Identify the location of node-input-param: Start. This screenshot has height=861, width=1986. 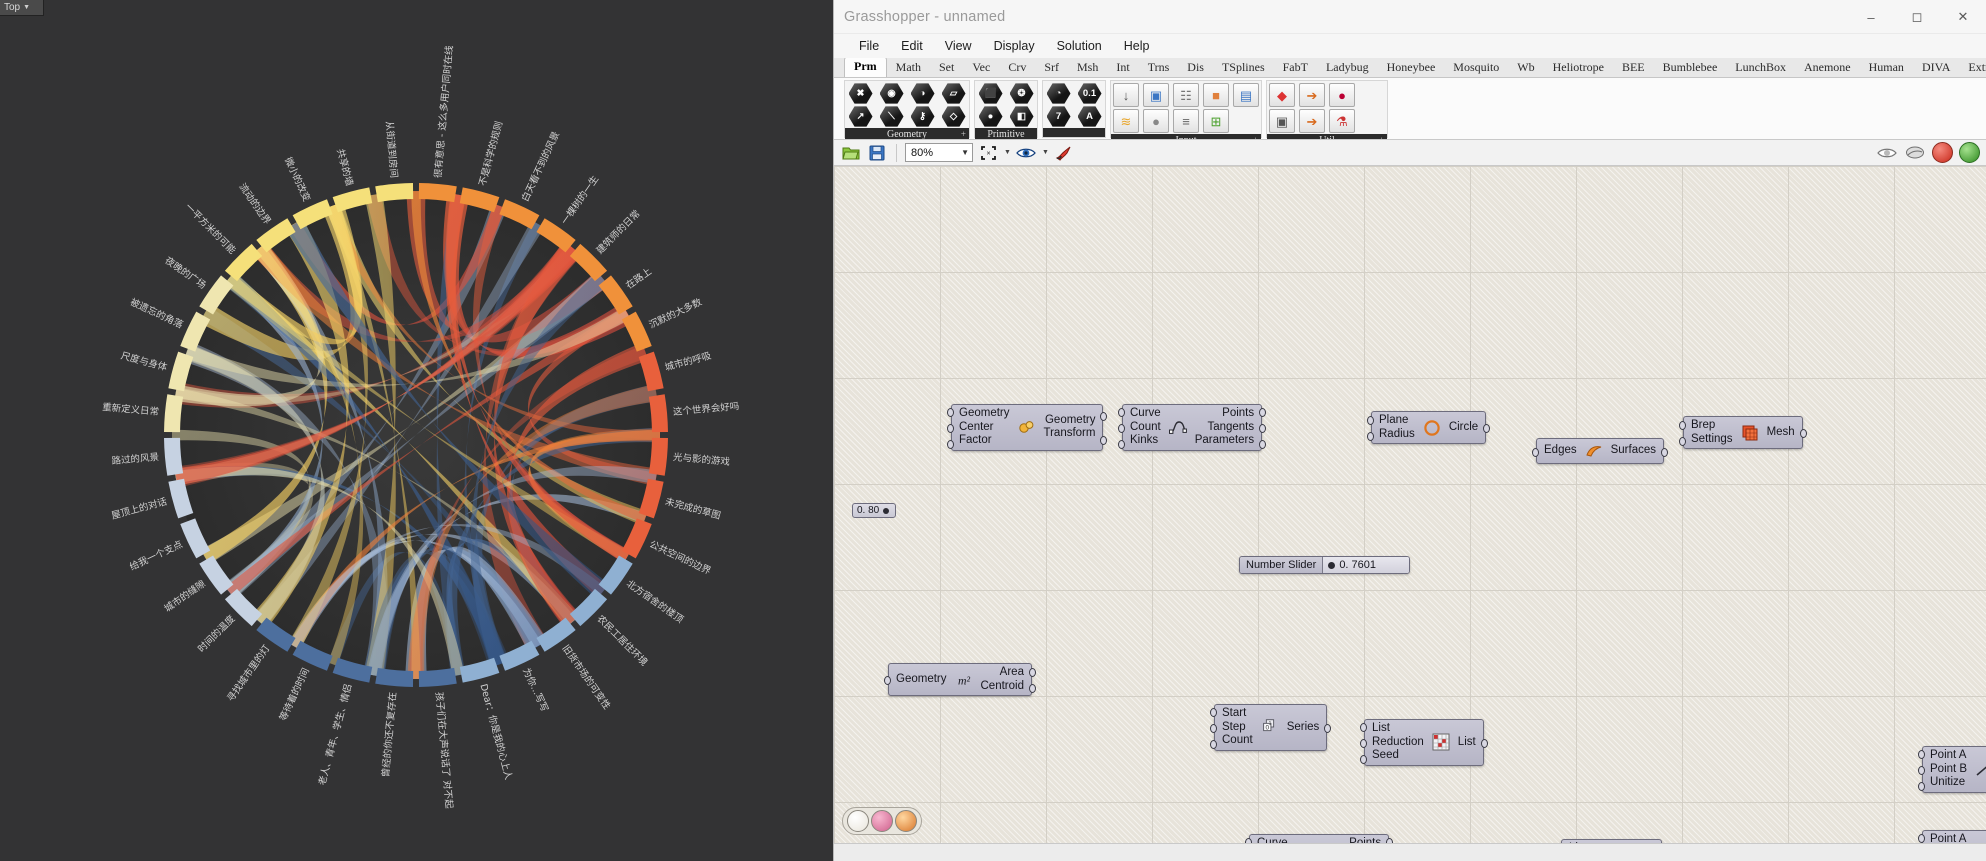
(1234, 714).